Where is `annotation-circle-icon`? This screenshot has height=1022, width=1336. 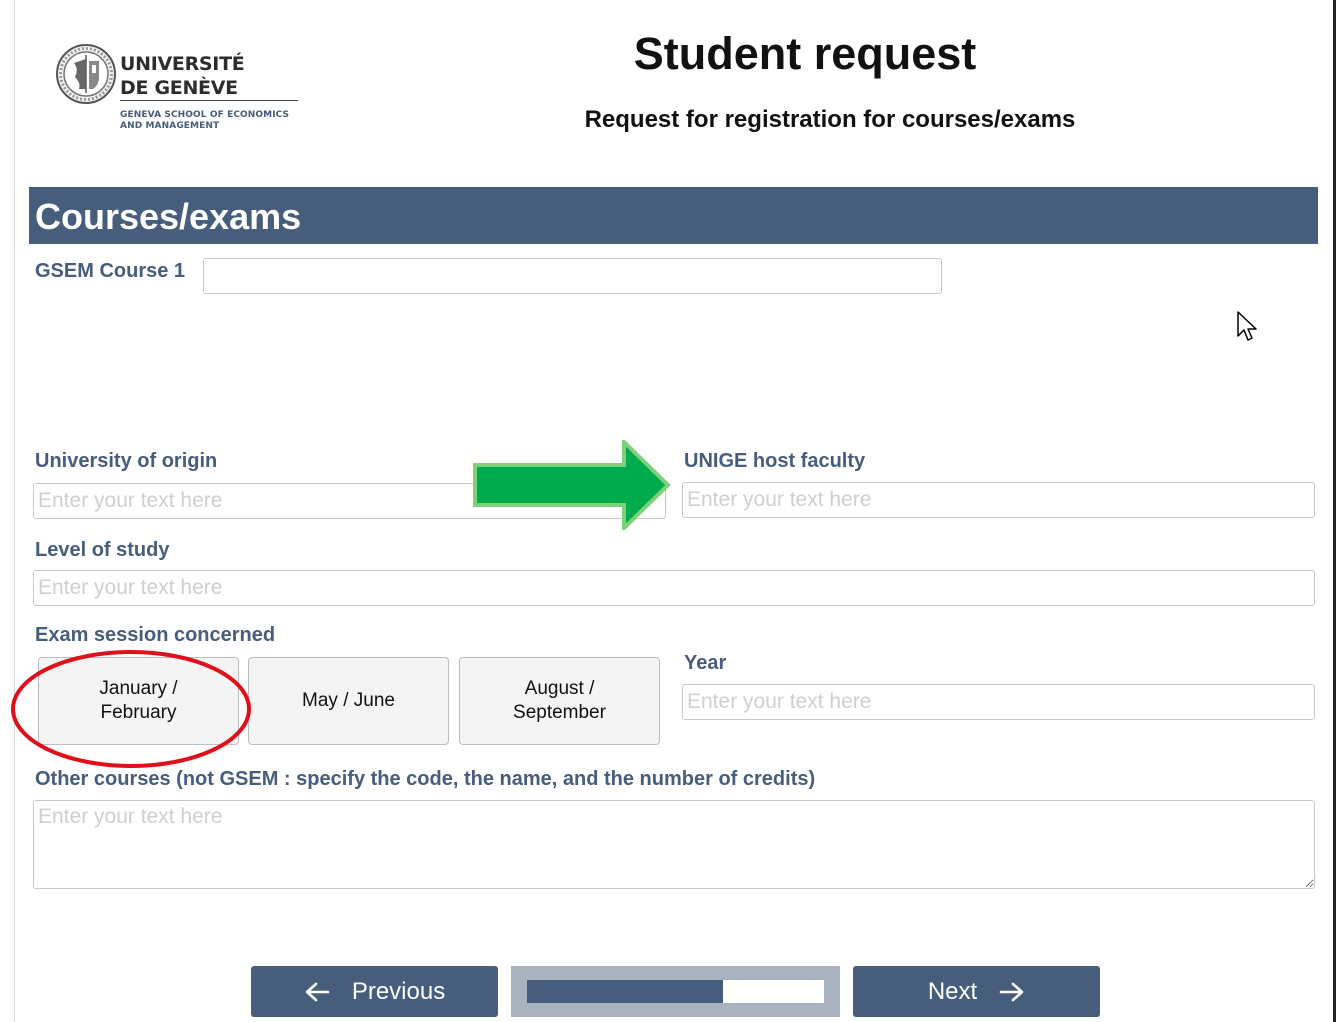 annotation-circle-icon is located at coordinates (131, 709).